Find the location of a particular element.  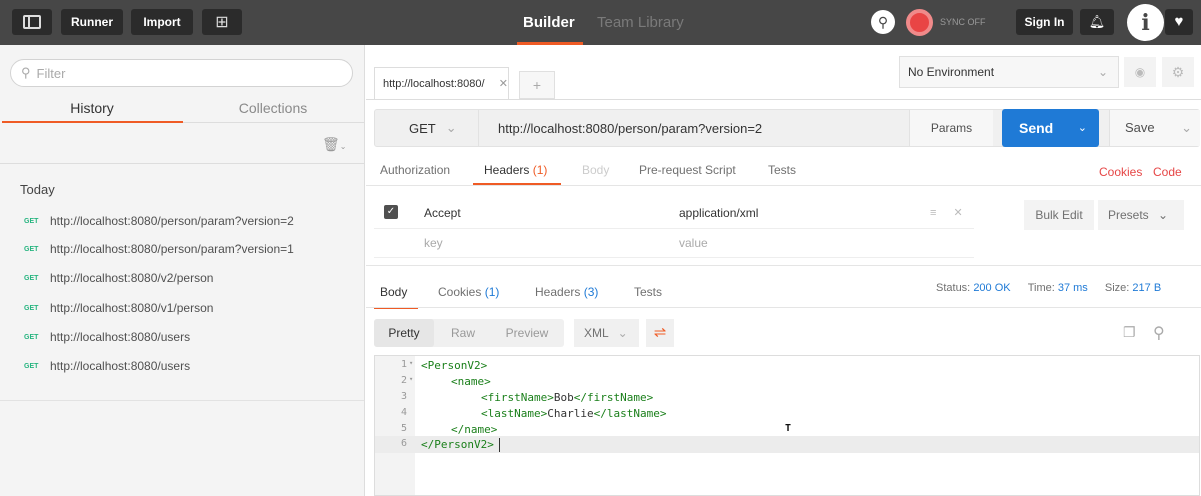

method-select: GET ⌄ is located at coordinates (427, 128).